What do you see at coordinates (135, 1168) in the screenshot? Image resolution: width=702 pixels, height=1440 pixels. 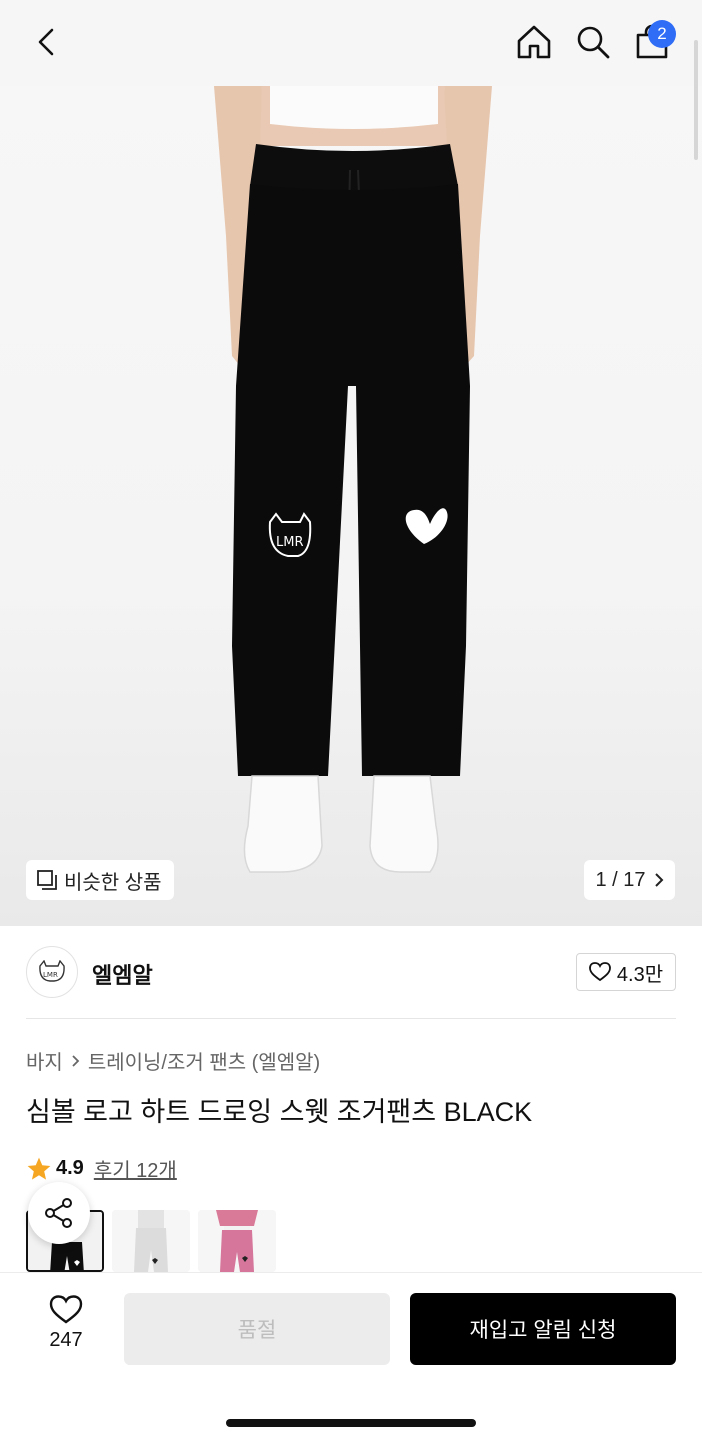 I see `review-count-link: 후기 12개` at bounding box center [135, 1168].